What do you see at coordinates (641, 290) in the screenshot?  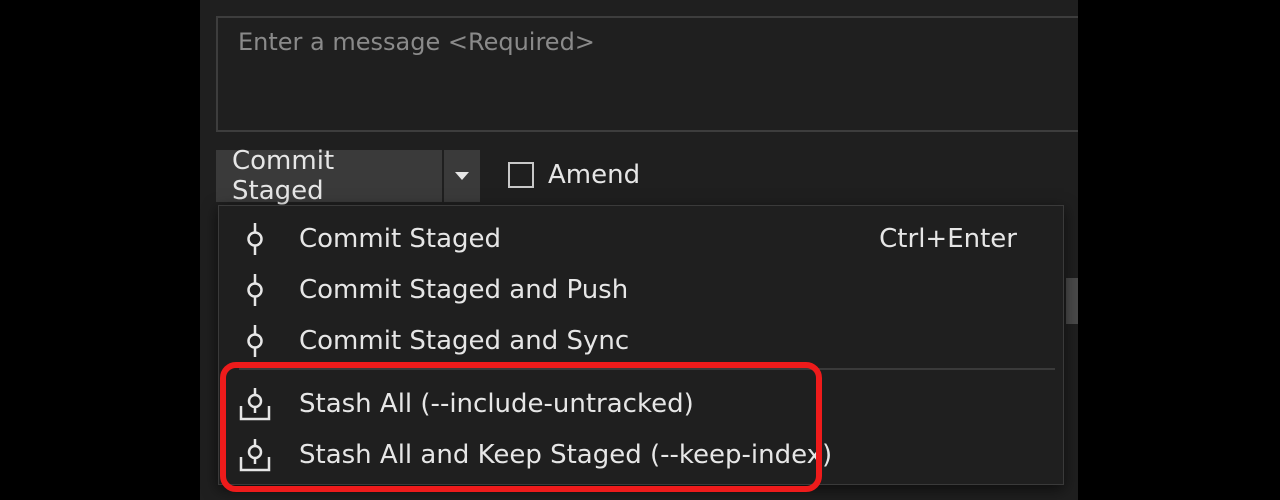 I see `menu-item-commit-staged-push: Commit Staged and Push` at bounding box center [641, 290].